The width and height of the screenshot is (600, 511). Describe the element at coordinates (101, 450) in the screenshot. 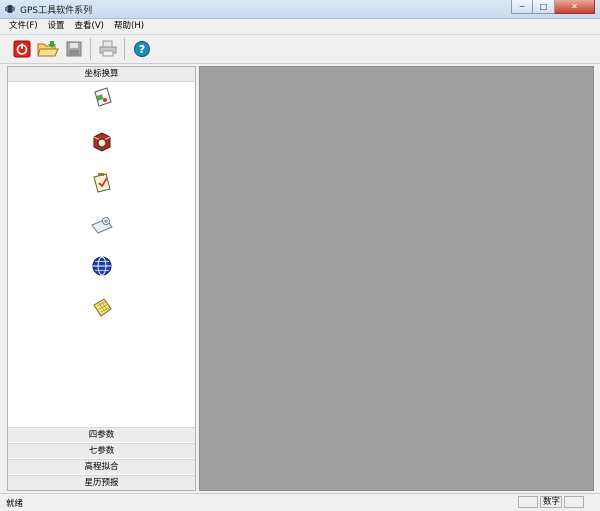

I see `section-seven-parameters: 七参数` at that location.